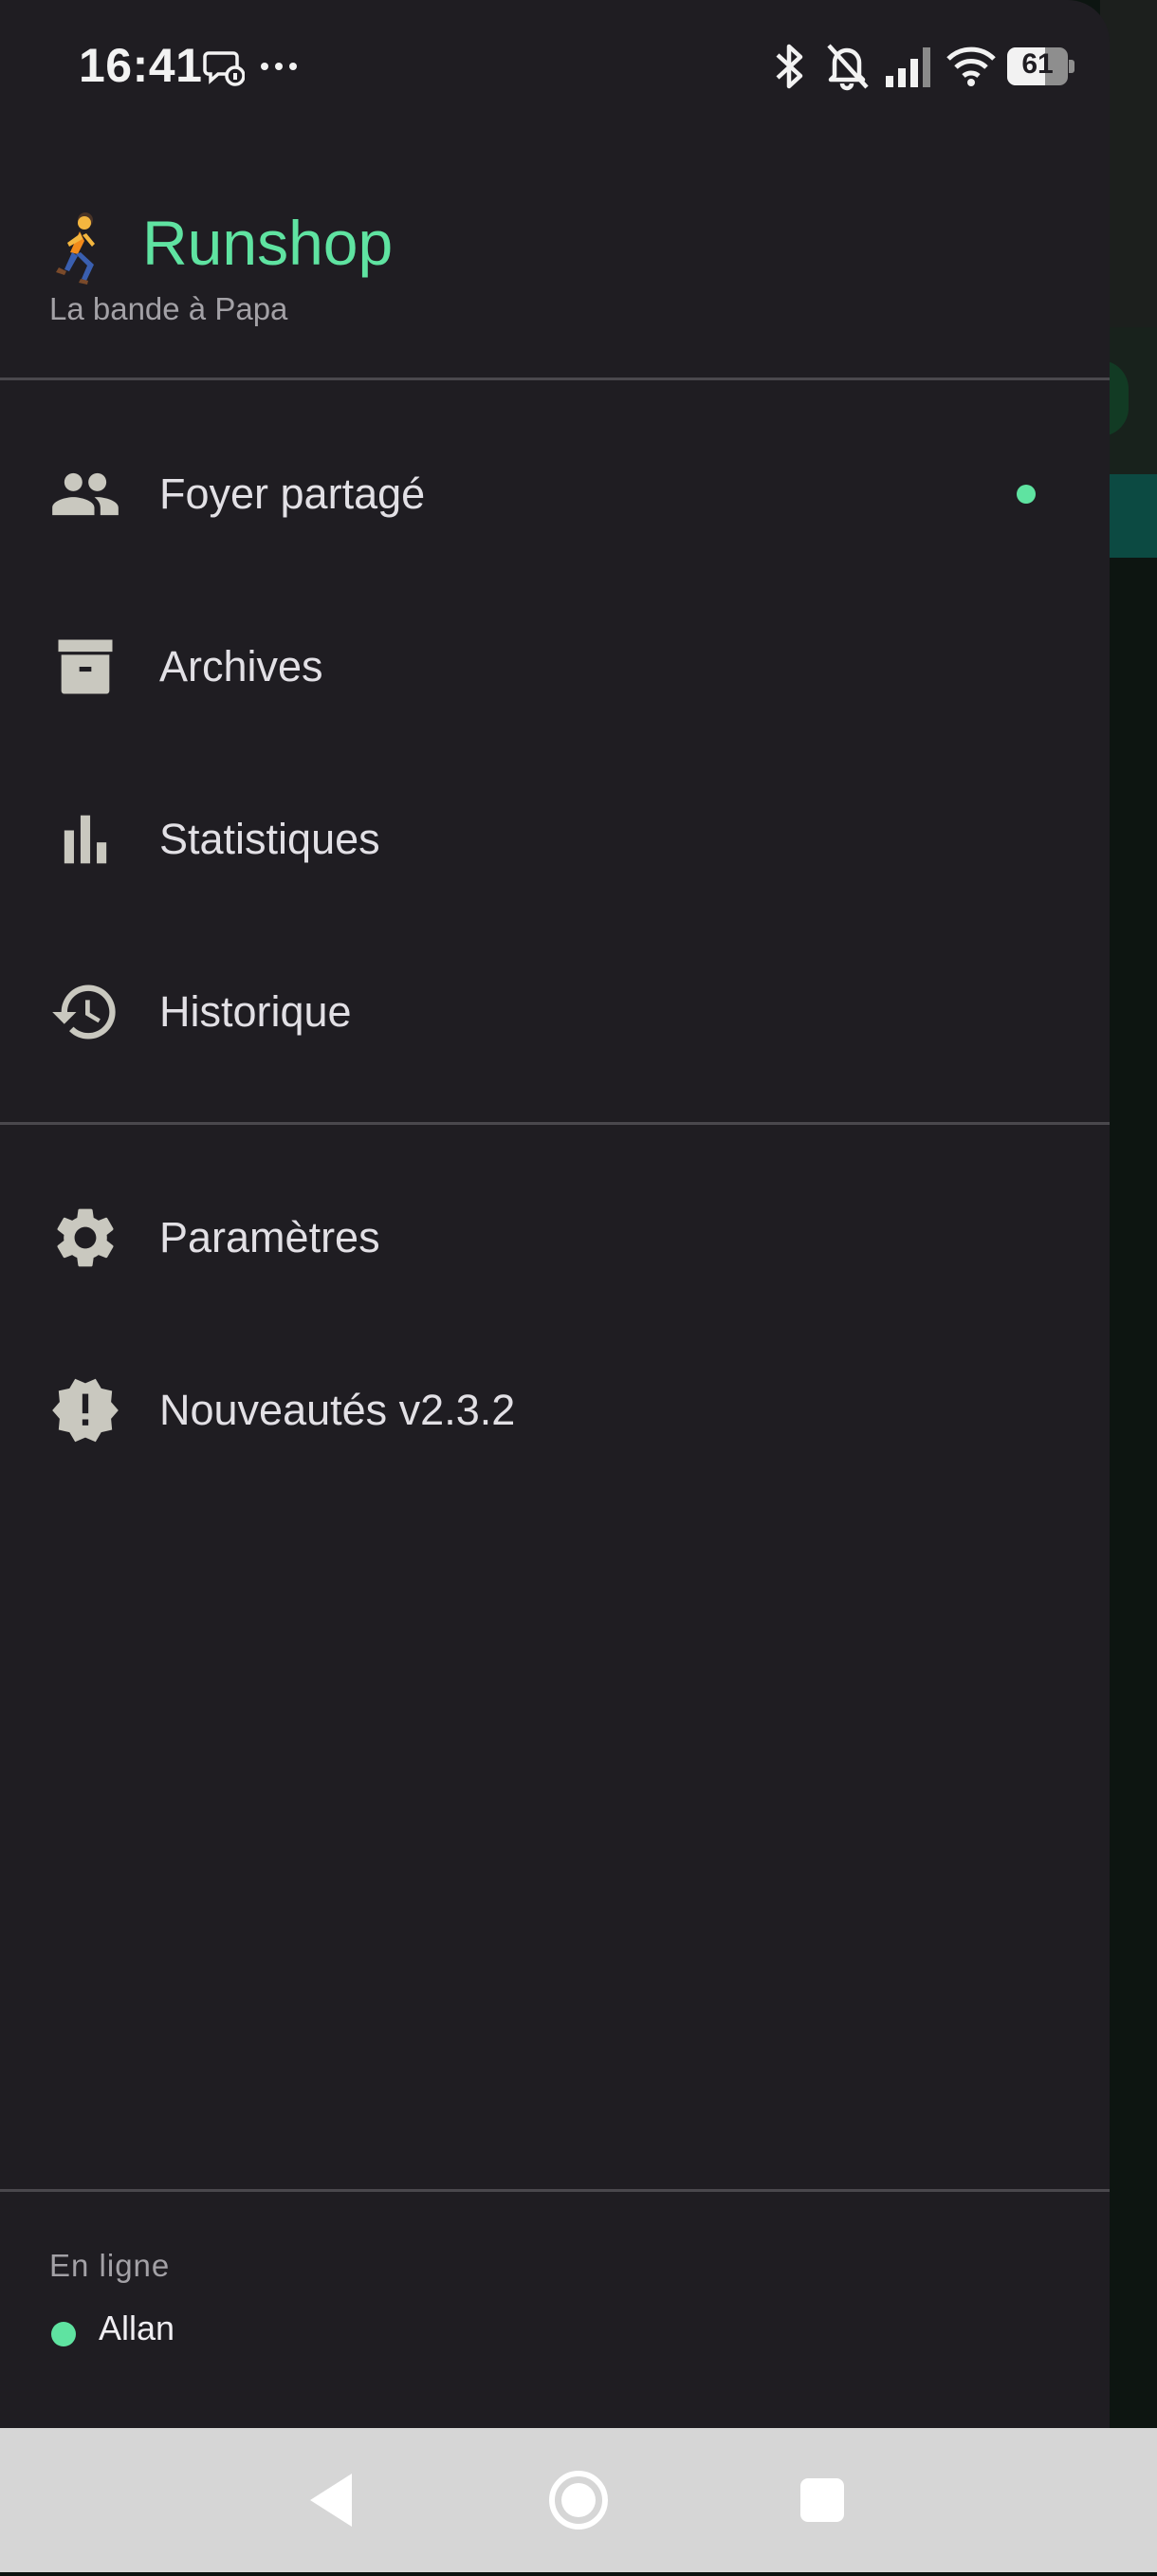 The height and width of the screenshot is (2576, 1157). Describe the element at coordinates (63, 2334) in the screenshot. I see `online-status-dot` at that location.